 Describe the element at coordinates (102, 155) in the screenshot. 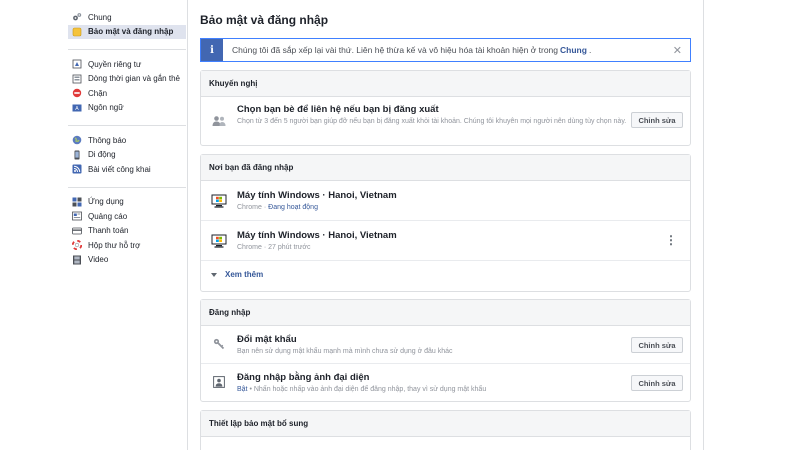

I see `sidebar-item-label: Di động` at that location.